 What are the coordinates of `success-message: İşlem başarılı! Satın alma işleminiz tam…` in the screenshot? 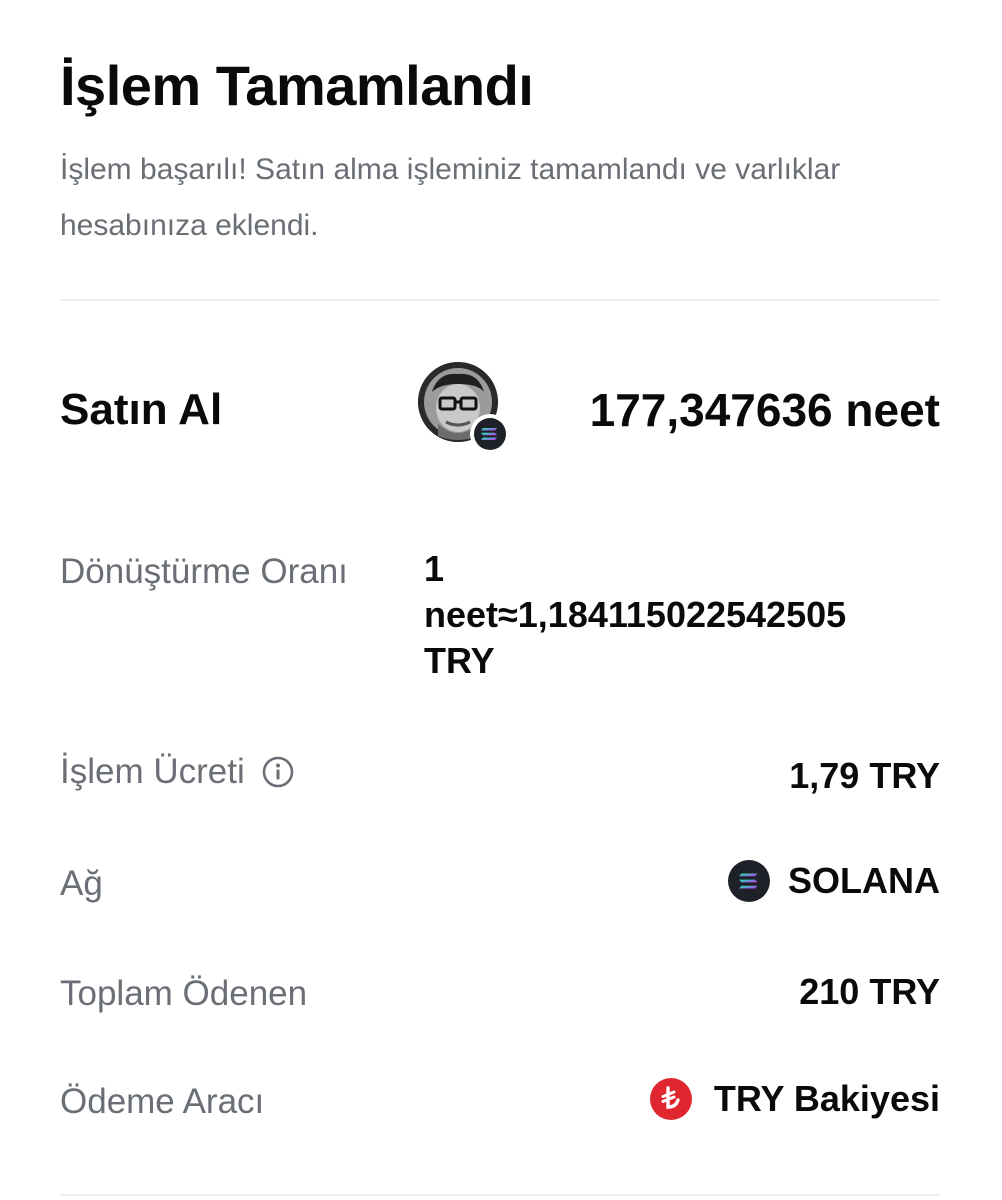 It's located at (450, 197).